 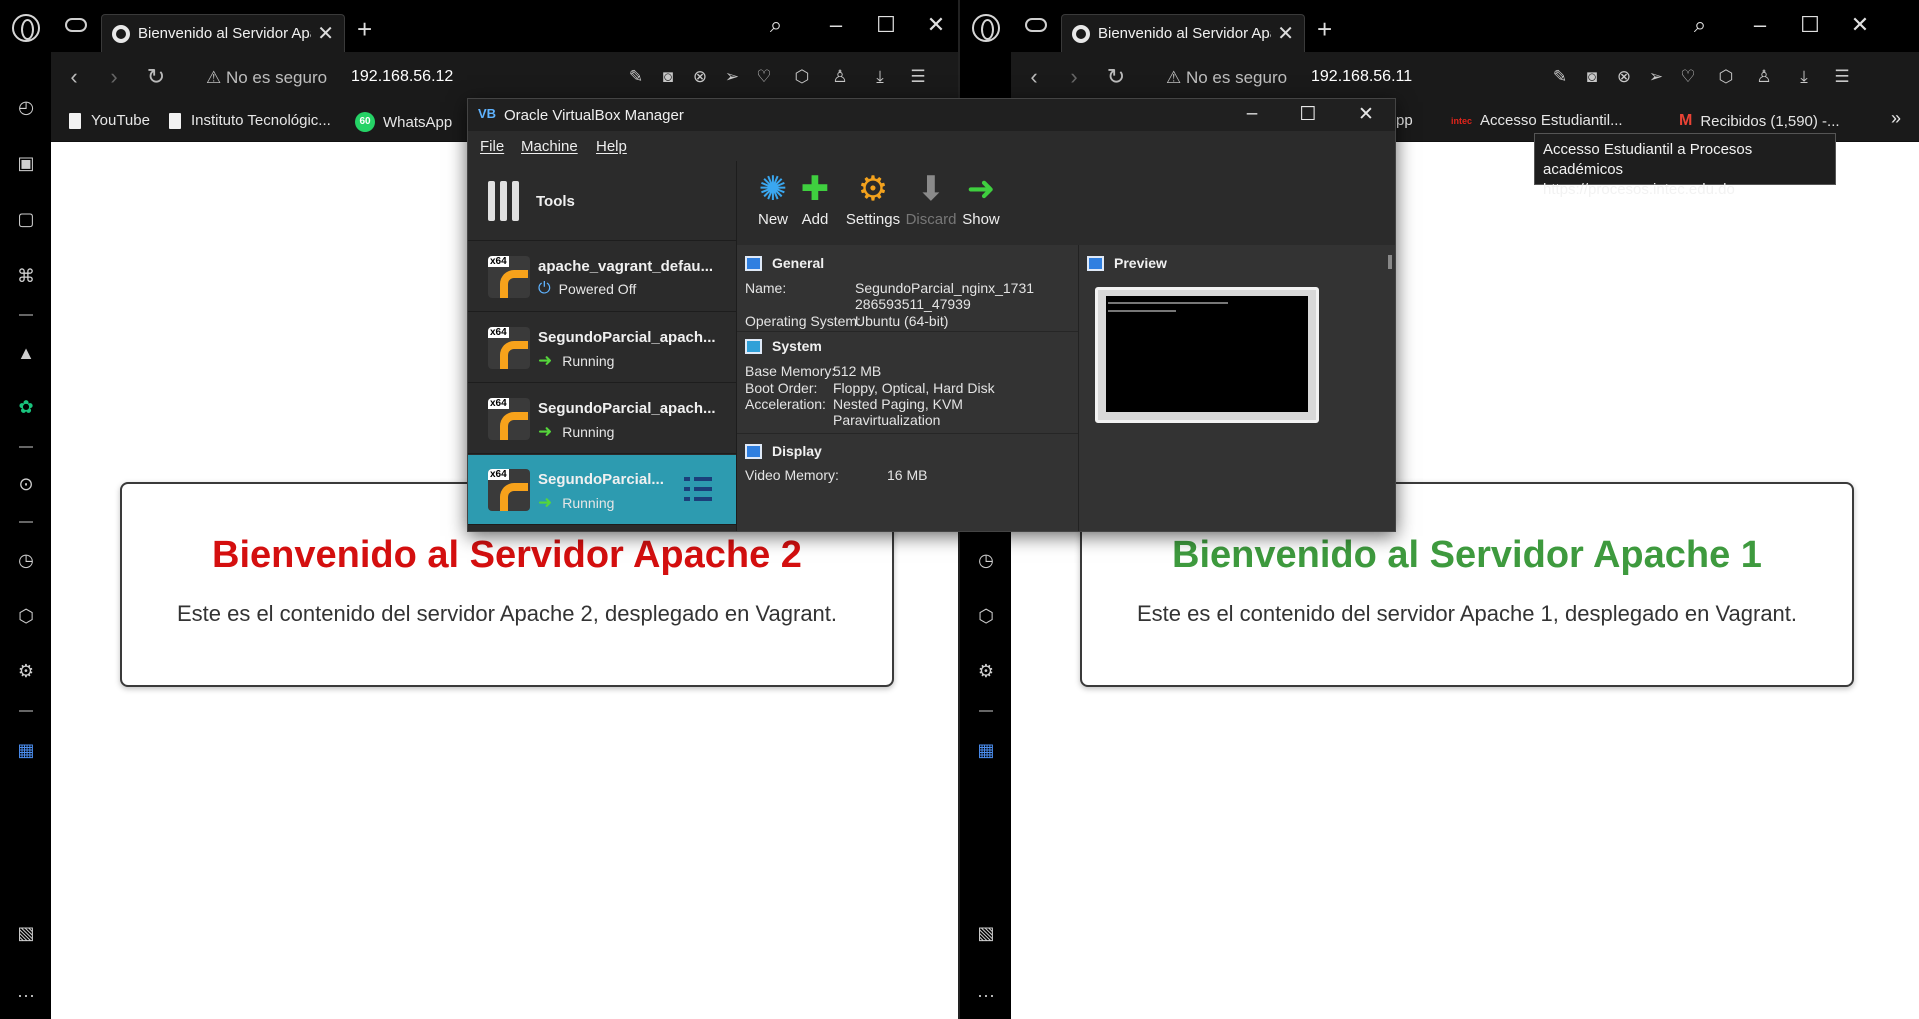 What do you see at coordinates (913, 304) in the screenshot?
I see `name-value-cont: 286593511_47939` at bounding box center [913, 304].